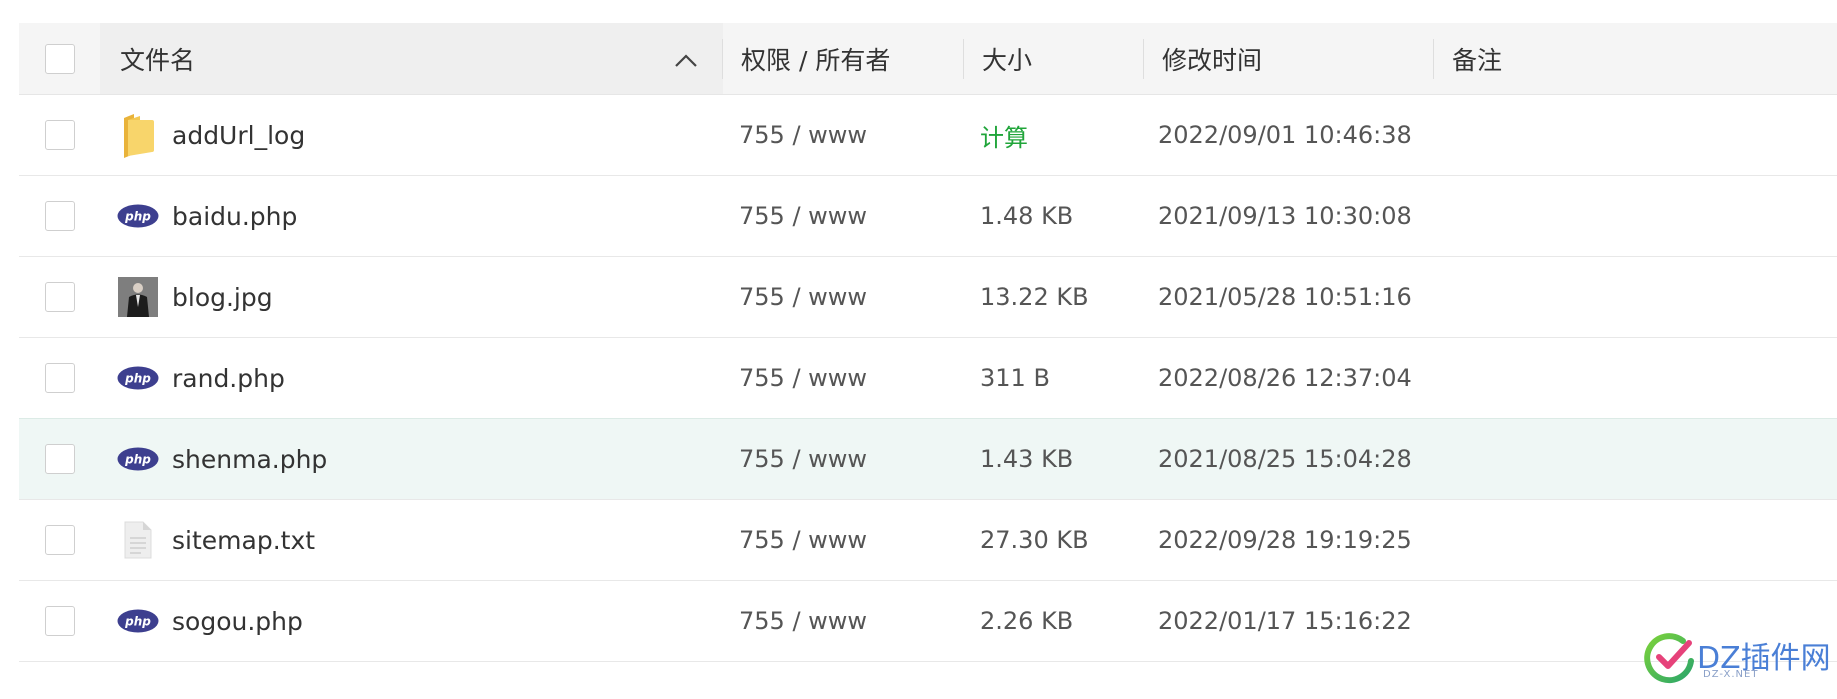  Describe the element at coordinates (1731, 674) in the screenshot. I see `watermark-subtitle: DZ-X.NET` at that location.